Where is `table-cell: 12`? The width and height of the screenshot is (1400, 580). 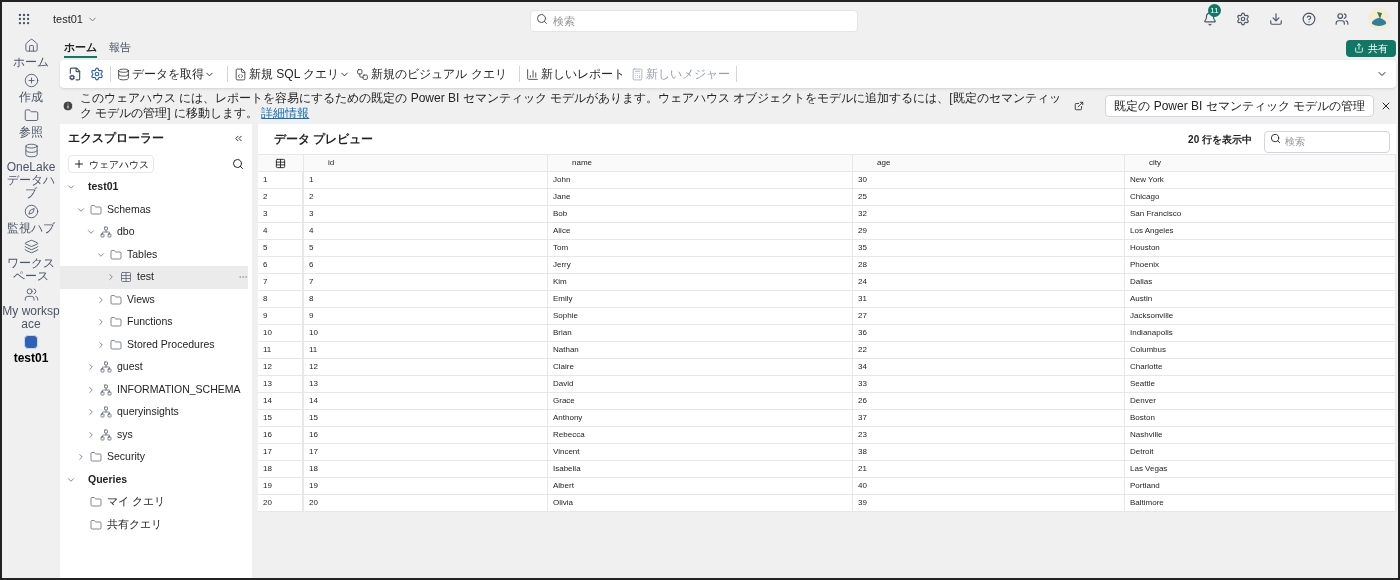
table-cell: 12 is located at coordinates (426, 367).